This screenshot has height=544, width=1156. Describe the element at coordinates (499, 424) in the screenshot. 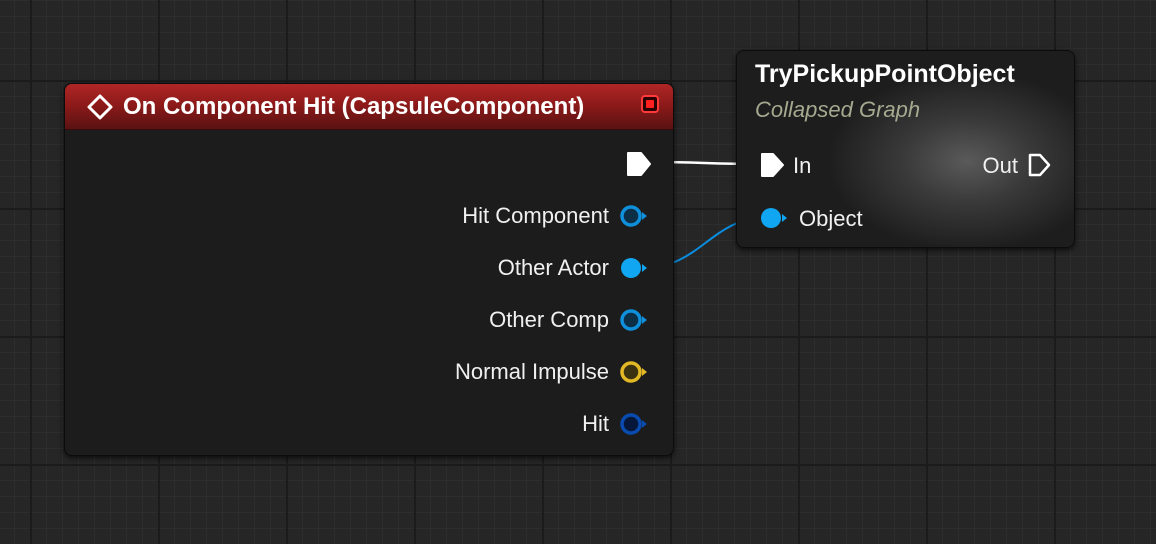

I see `pin-row-hit: Hit` at that location.